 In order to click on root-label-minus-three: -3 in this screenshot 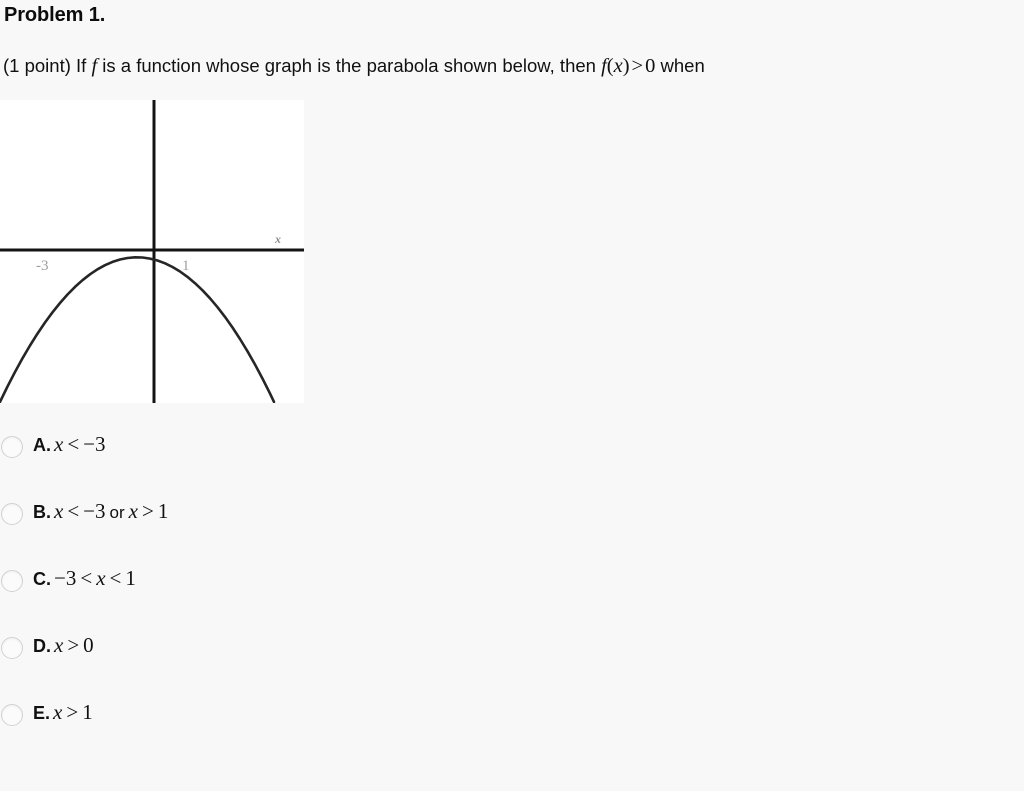, I will do `click(42, 266)`.